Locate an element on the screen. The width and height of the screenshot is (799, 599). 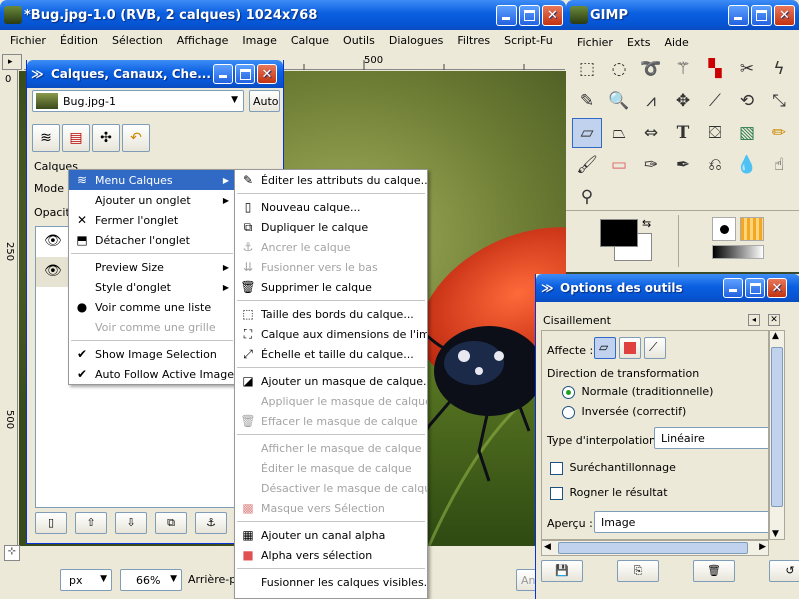
ink-icon: ✒ is located at coordinates (683, 165).